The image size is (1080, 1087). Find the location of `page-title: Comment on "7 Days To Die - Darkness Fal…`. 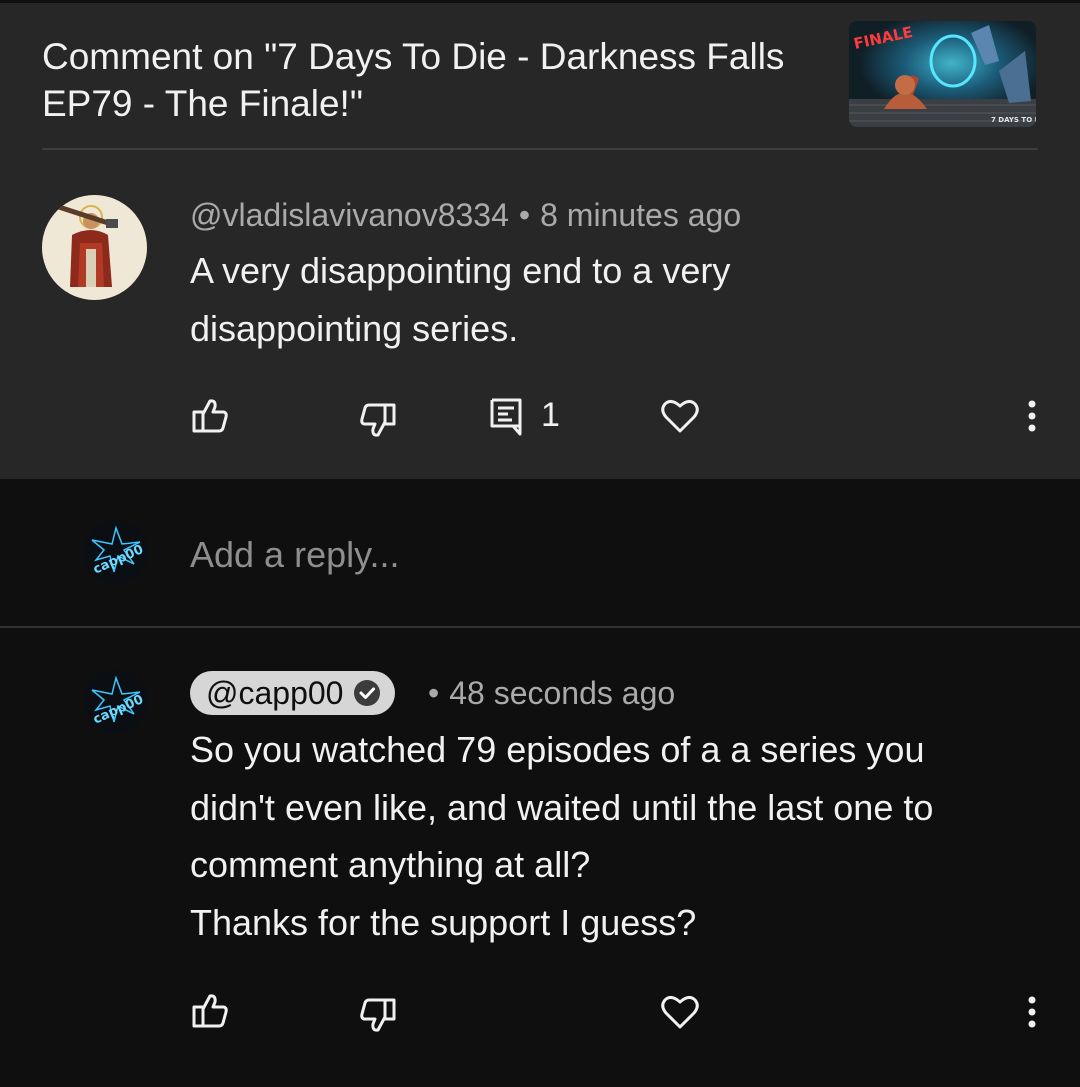

page-title: Comment on "7 Days To Die - Darkness Fal… is located at coordinates (413, 80).